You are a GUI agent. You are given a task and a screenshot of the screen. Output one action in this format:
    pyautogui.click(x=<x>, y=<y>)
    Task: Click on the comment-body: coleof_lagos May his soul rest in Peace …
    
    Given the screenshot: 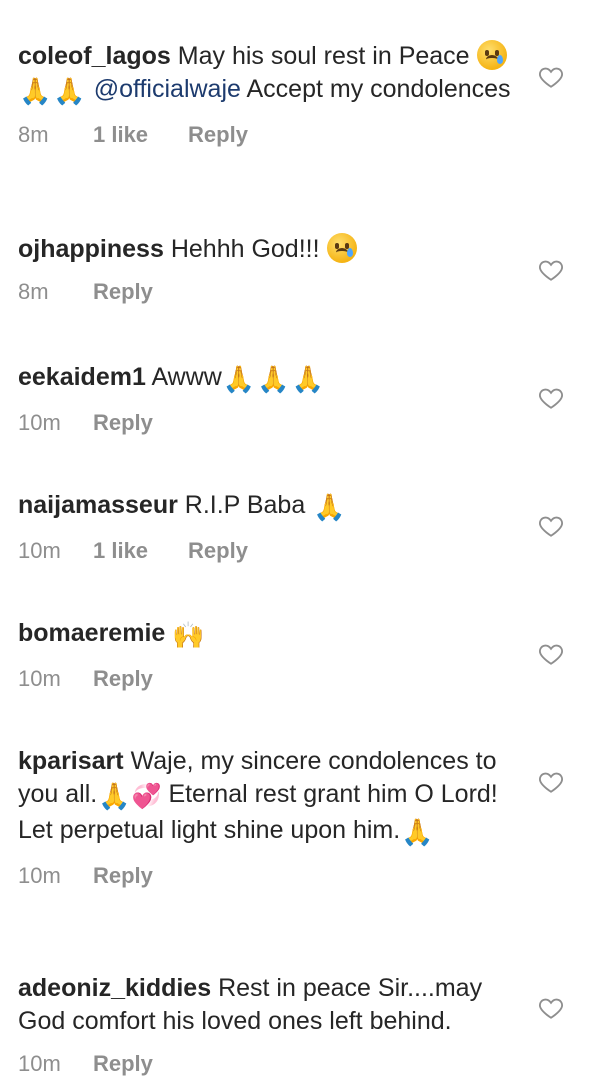 What is the action you would take?
    pyautogui.click(x=268, y=74)
    